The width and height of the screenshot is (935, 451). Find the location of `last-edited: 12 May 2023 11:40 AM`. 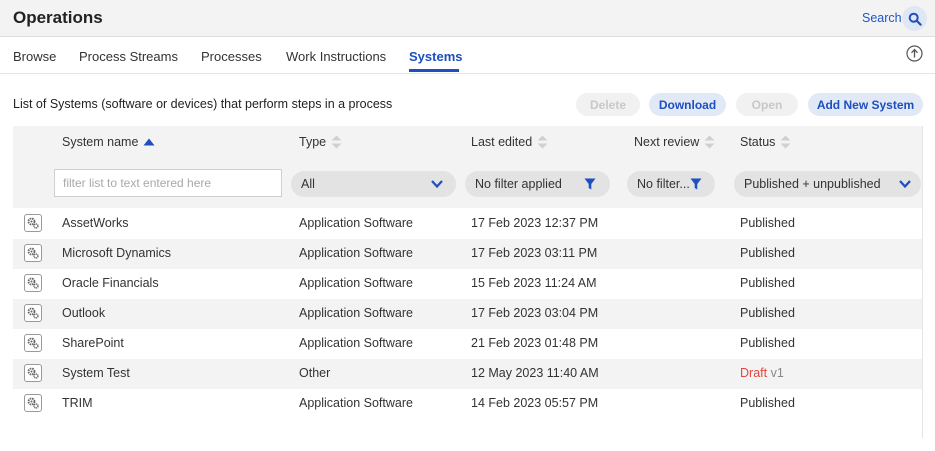

last-edited: 12 May 2023 11:40 AM is located at coordinates (535, 373).